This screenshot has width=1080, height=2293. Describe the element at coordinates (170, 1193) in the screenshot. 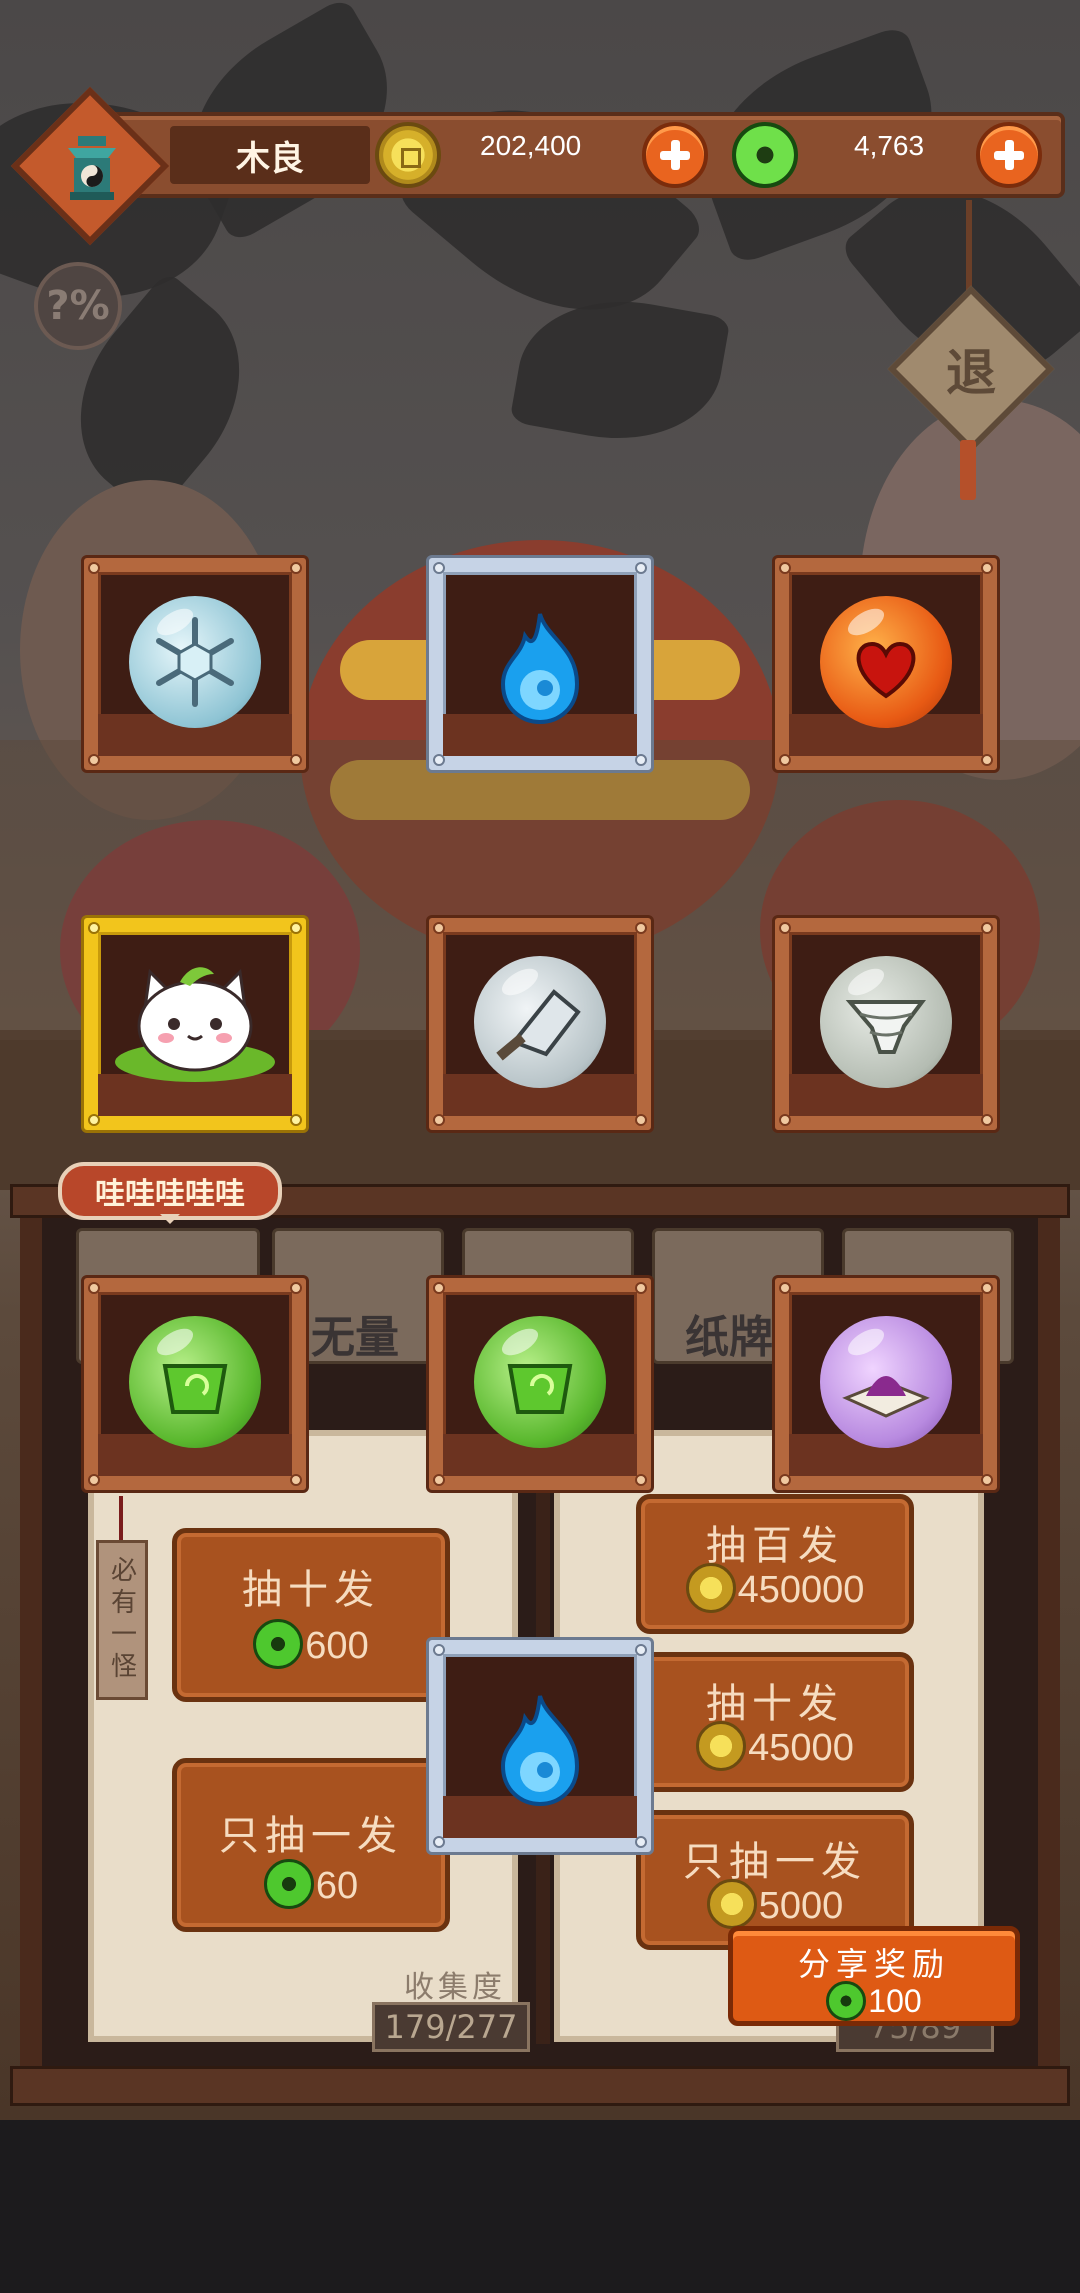

I see `speech-bubble: 哇哇哇哇哇` at that location.